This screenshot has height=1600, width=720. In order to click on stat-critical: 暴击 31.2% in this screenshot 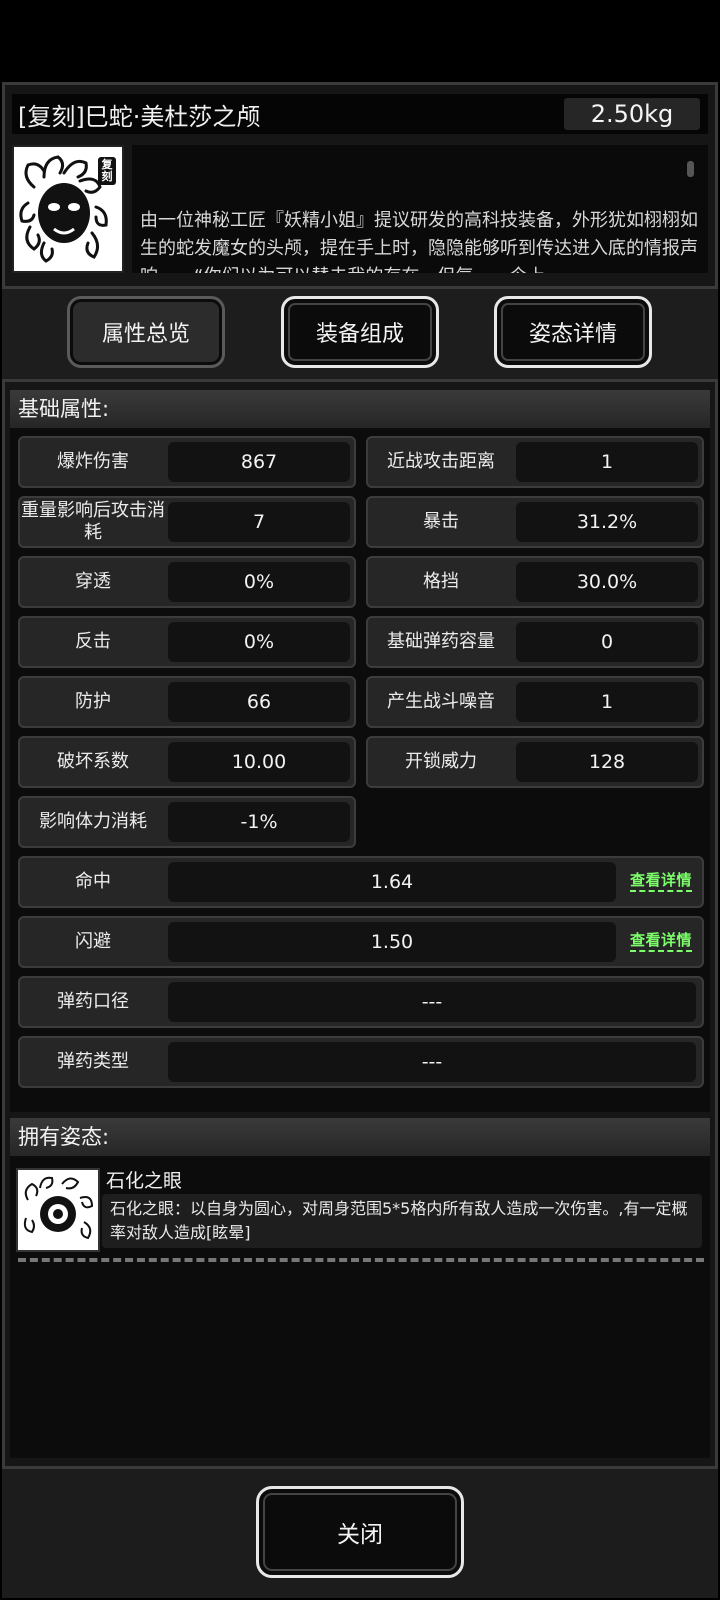, I will do `click(535, 522)`.